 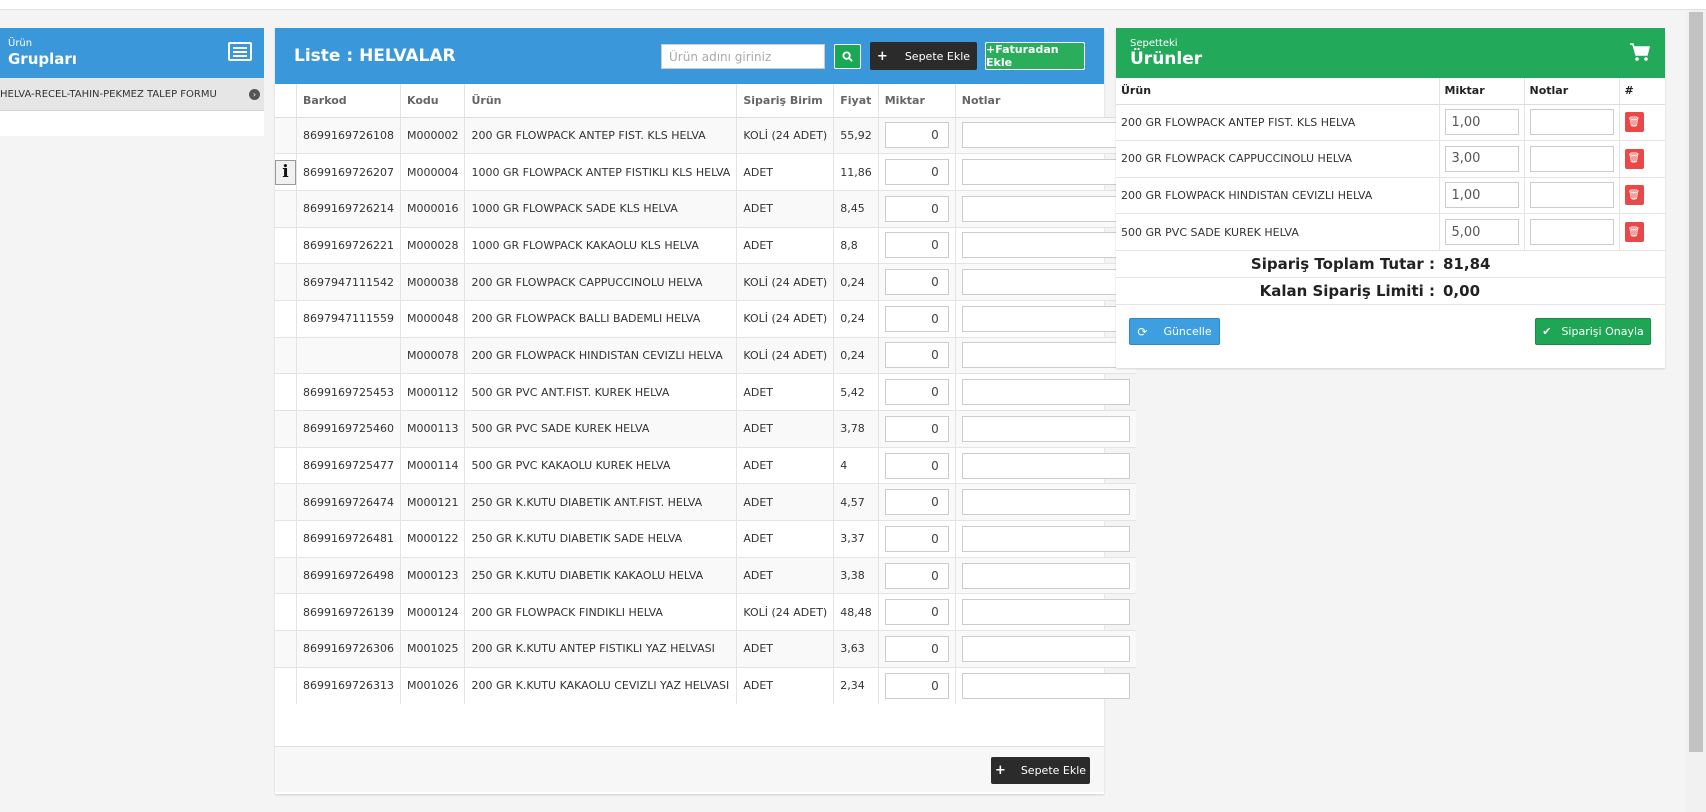 I want to click on update-button: ⟳ Güncelle, so click(x=1174, y=331).